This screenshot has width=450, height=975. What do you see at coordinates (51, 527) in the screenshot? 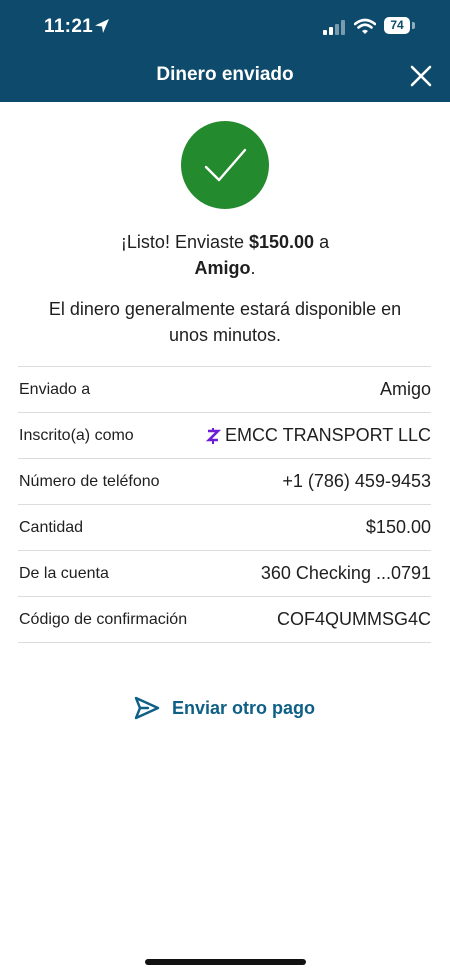
I see `detail-label: Cantidad` at bounding box center [51, 527].